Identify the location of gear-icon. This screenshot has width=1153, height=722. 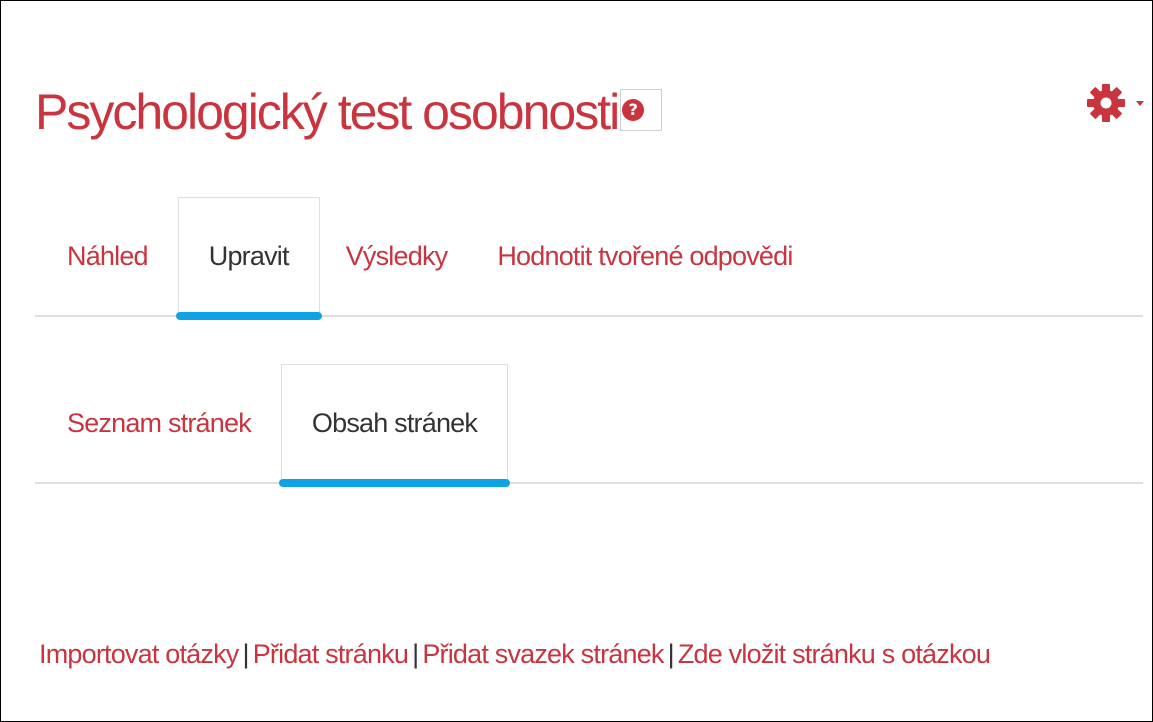
(1106, 103).